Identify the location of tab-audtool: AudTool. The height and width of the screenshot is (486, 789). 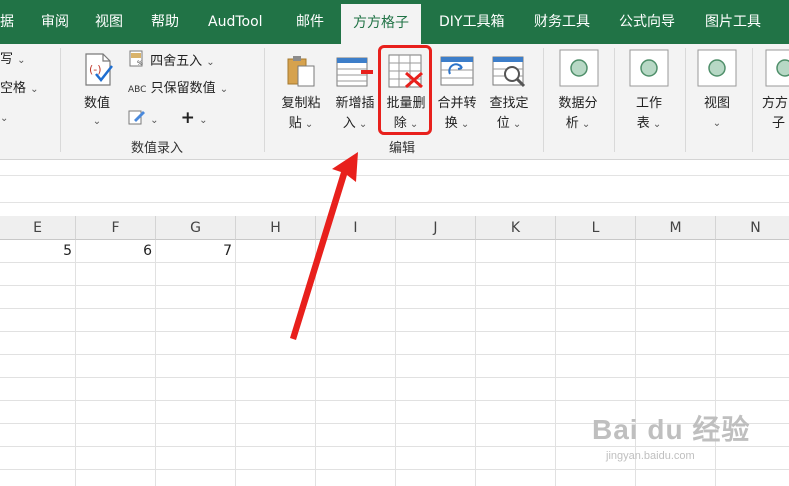
(235, 22).